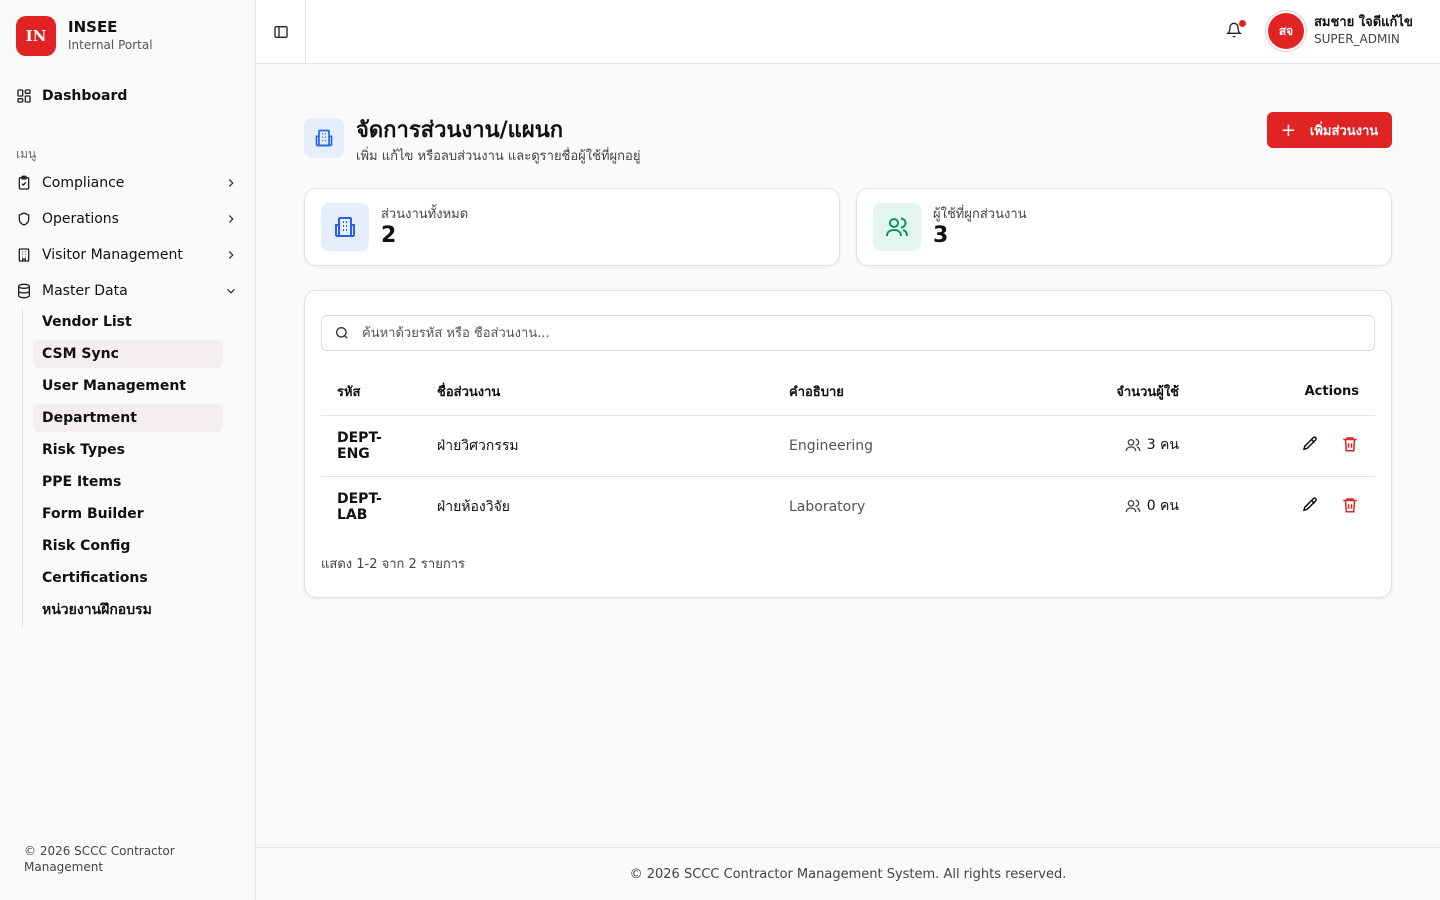  Describe the element at coordinates (36, 36) in the screenshot. I see `brand-logo: IN` at that location.